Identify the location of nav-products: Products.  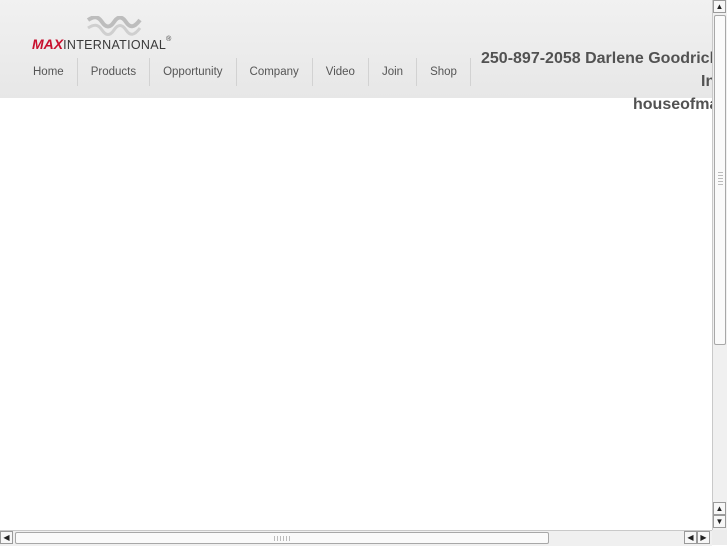
(114, 72).